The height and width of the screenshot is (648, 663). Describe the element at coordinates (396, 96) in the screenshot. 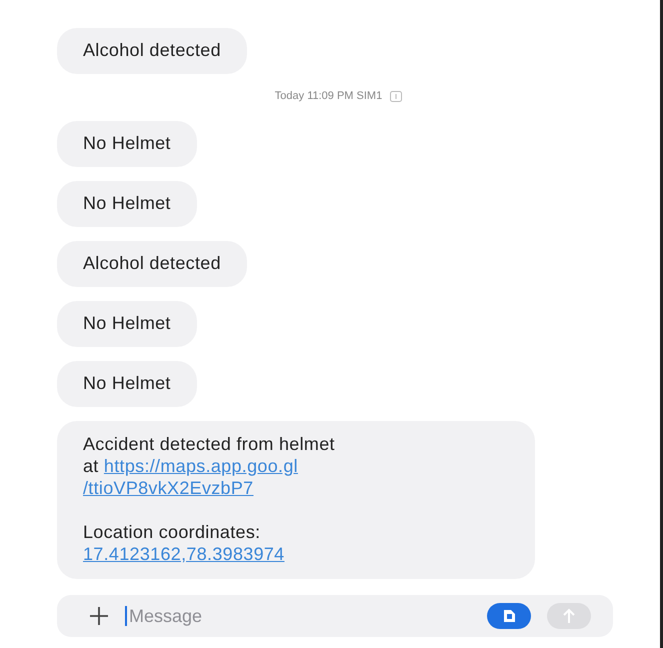

I see `info-icon` at that location.